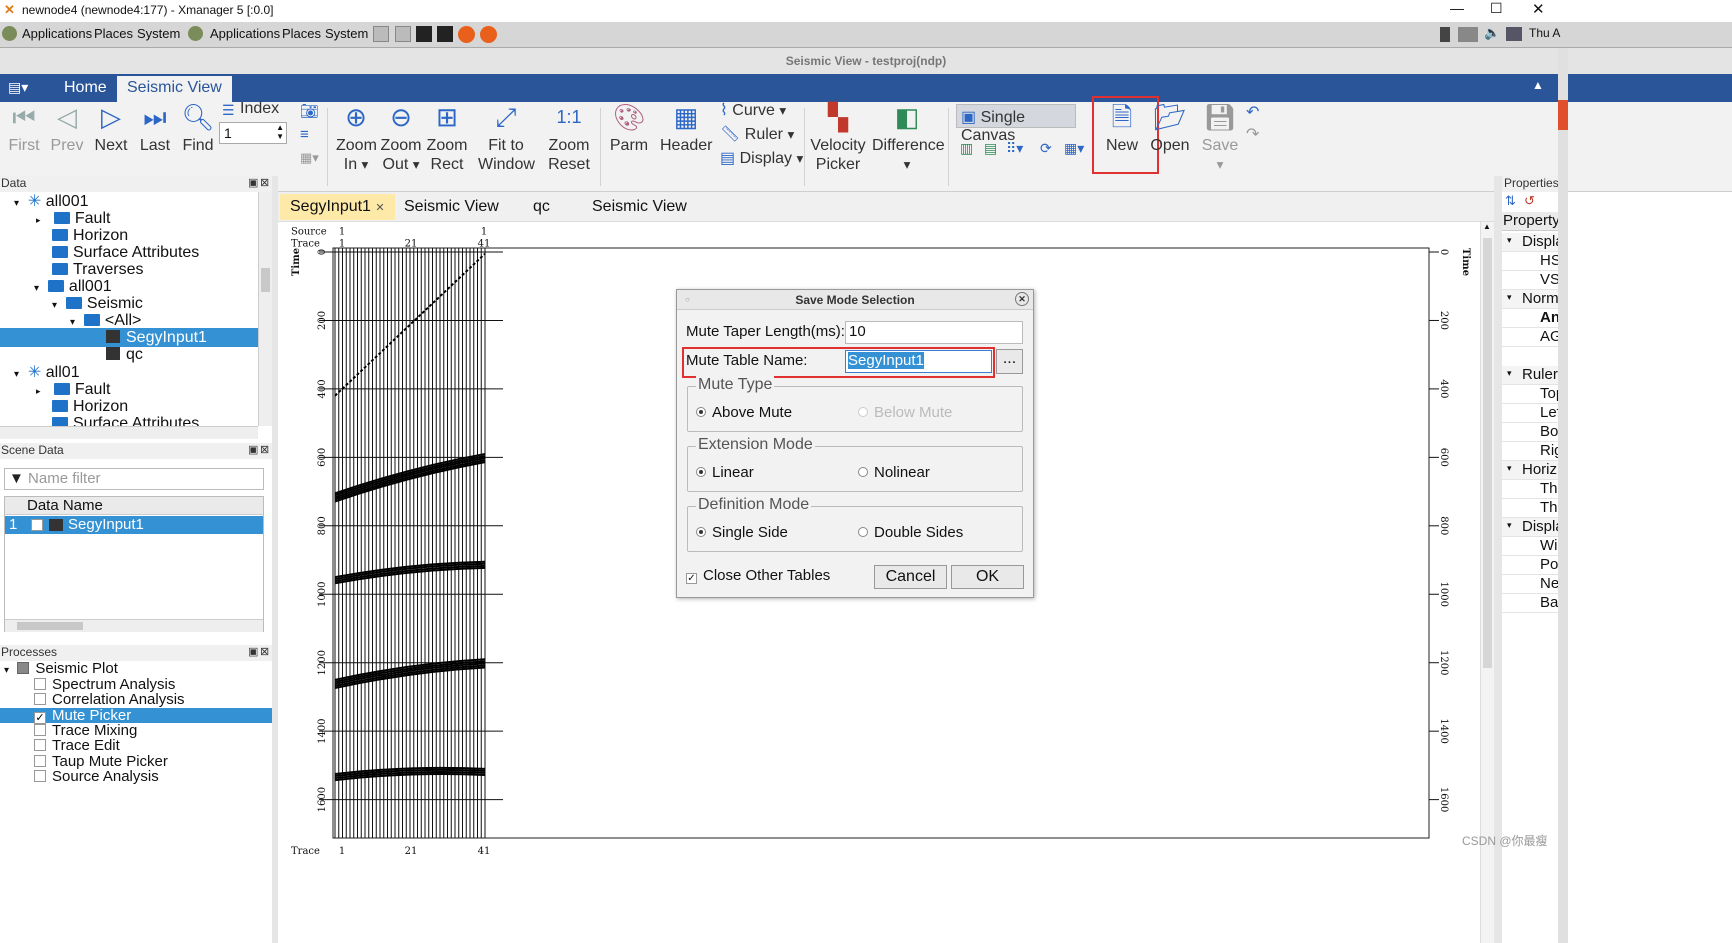  Describe the element at coordinates (725, 472) in the screenshot. I see `linear-radio: Linear` at that location.